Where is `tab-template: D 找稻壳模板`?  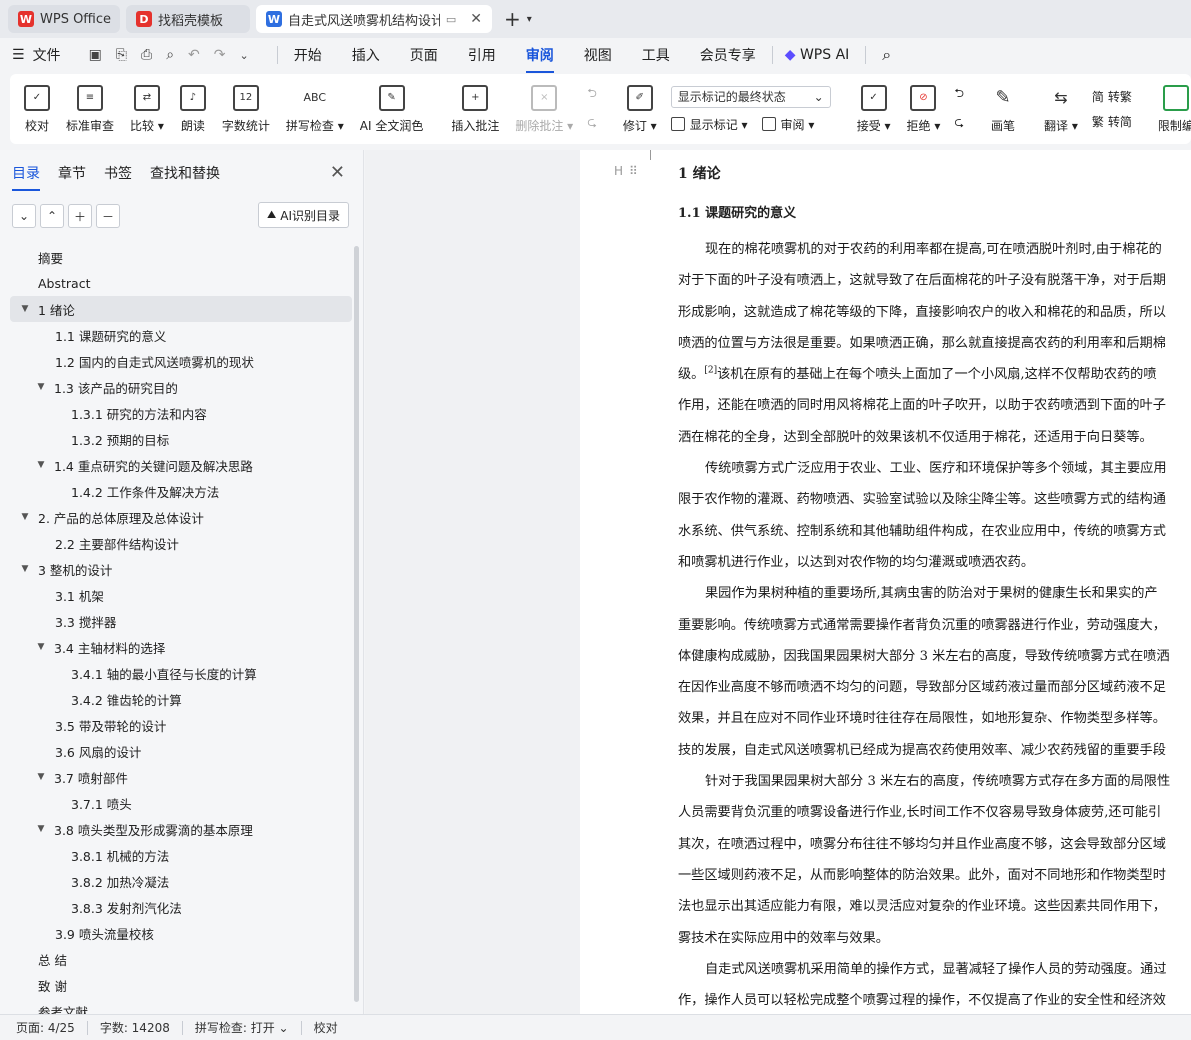
tab-template: D 找稻壳模板 is located at coordinates (188, 19).